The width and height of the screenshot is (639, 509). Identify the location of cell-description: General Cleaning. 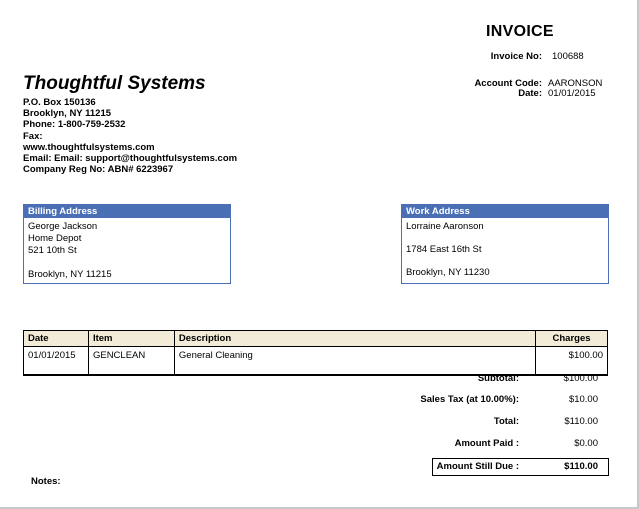
(355, 361).